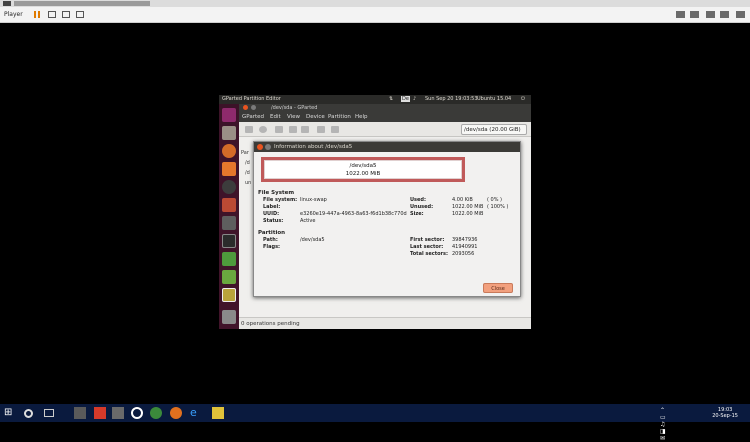  What do you see at coordinates (725, 416) in the screenshot?
I see `clock-date: 20-Sep-15` at bounding box center [725, 416].